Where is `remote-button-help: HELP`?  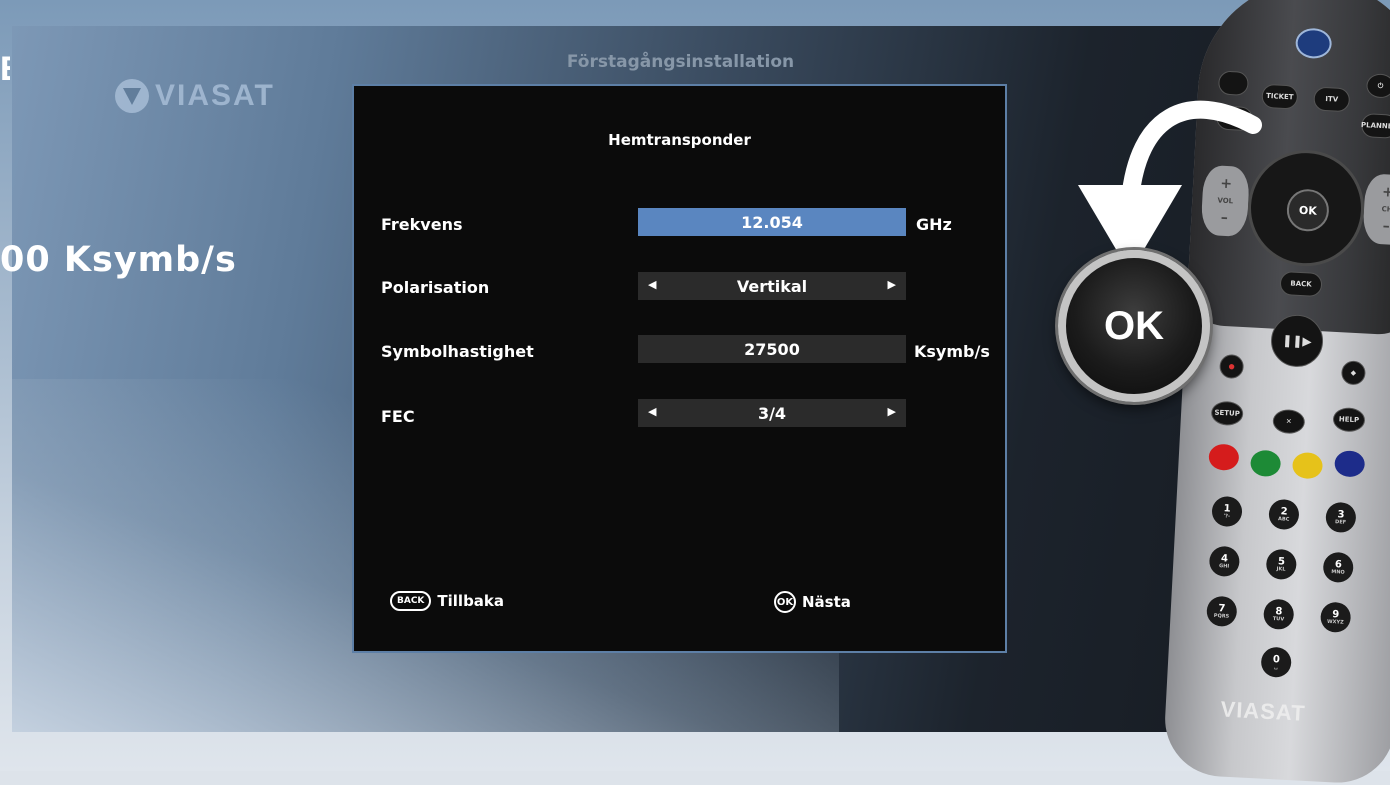
remote-button-help: HELP is located at coordinates (1349, 419).